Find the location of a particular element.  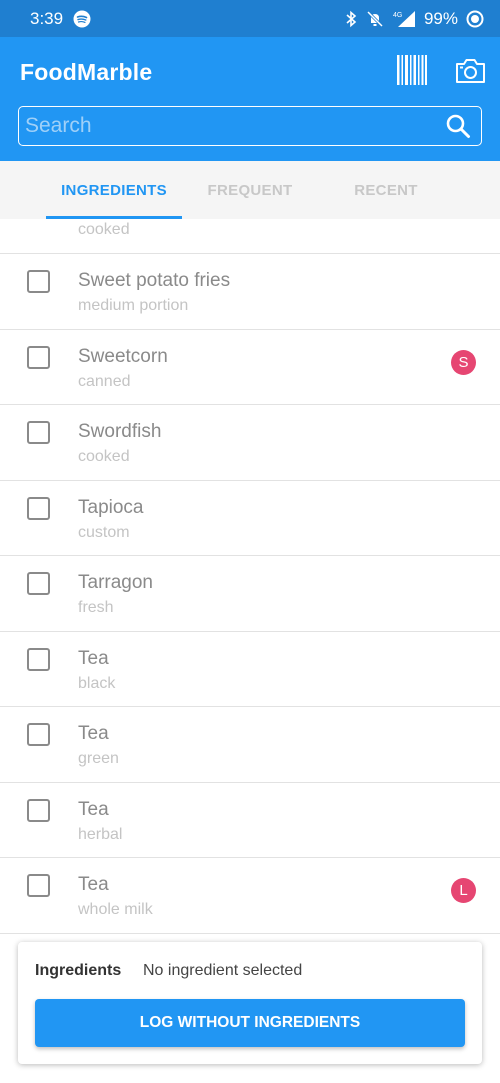

item-name: Tapioca is located at coordinates (111, 507).